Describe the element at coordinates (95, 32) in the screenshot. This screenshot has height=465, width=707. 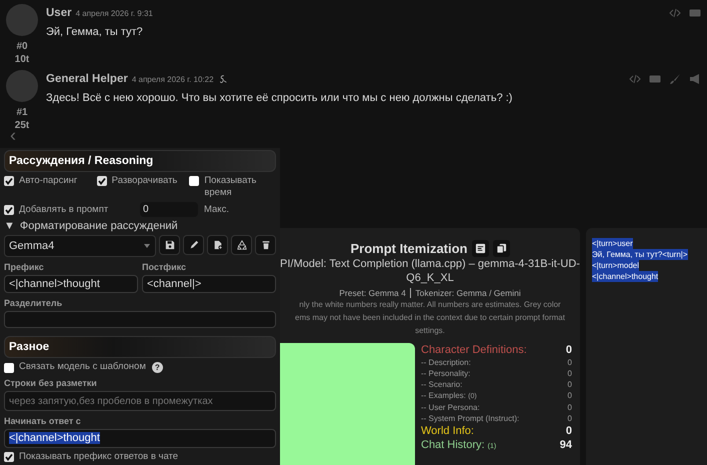
I see `message-text: Эй, Гемма, ты тут?` at that location.